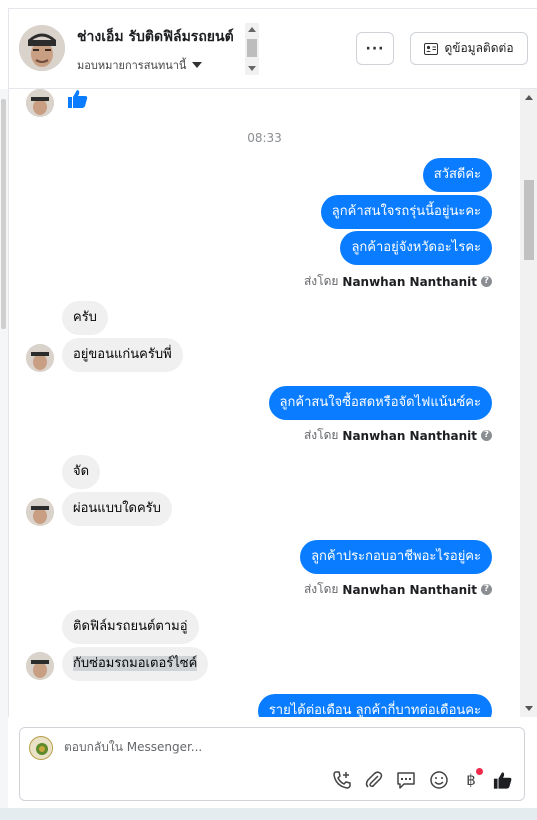 The image size is (537, 820). I want to click on contact-card-icon, so click(431, 48).